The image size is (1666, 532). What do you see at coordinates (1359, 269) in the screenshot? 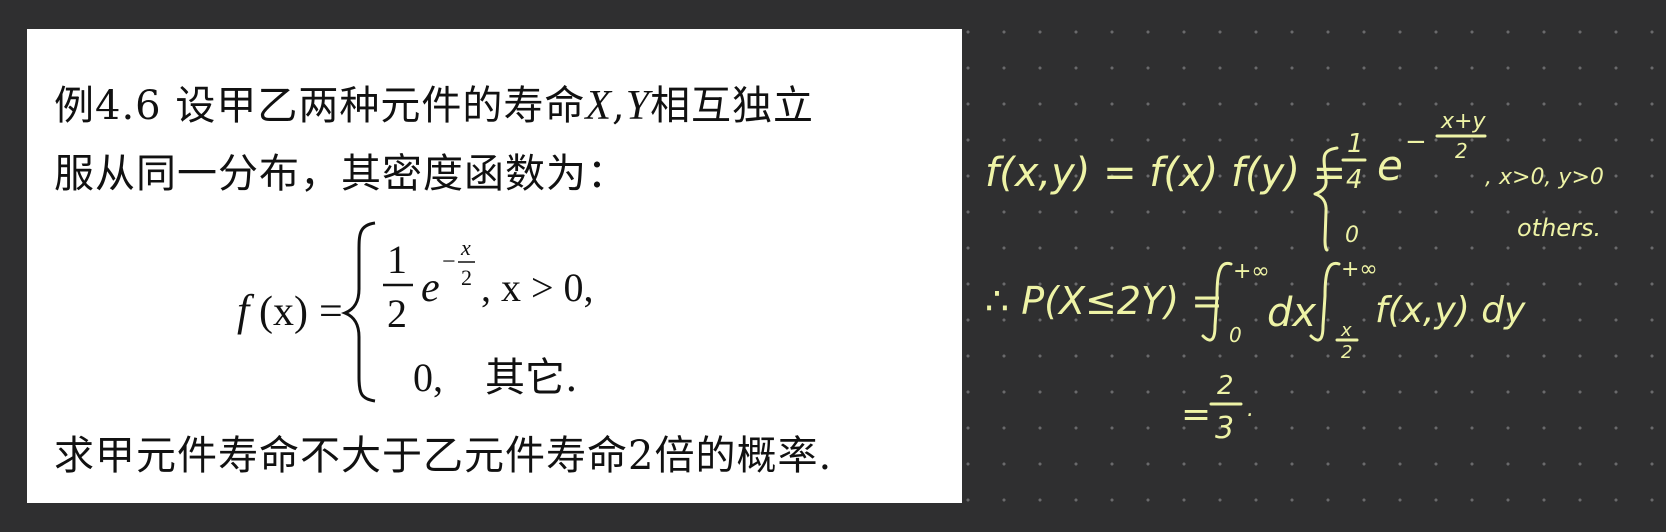
I see `inner-integral-upper-limit: +∞` at bounding box center [1359, 269].